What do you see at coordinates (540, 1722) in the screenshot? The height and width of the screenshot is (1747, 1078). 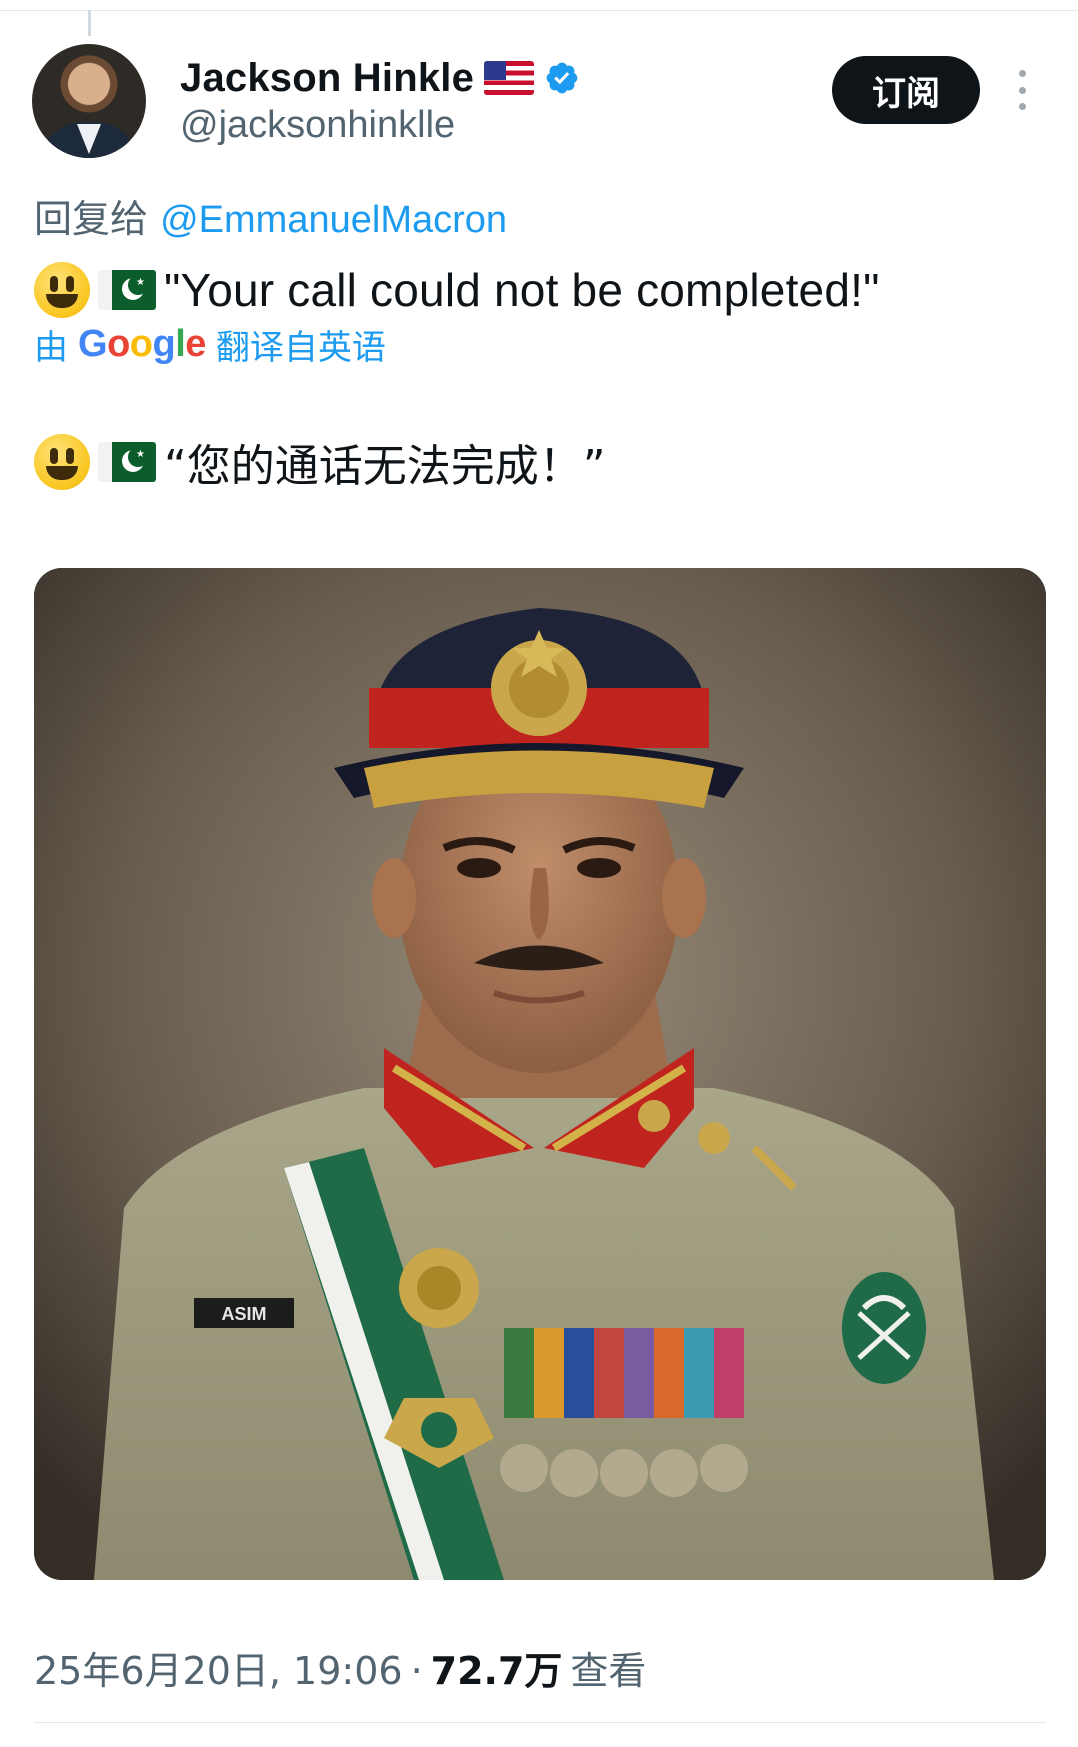 I see `bottom-divider` at bounding box center [540, 1722].